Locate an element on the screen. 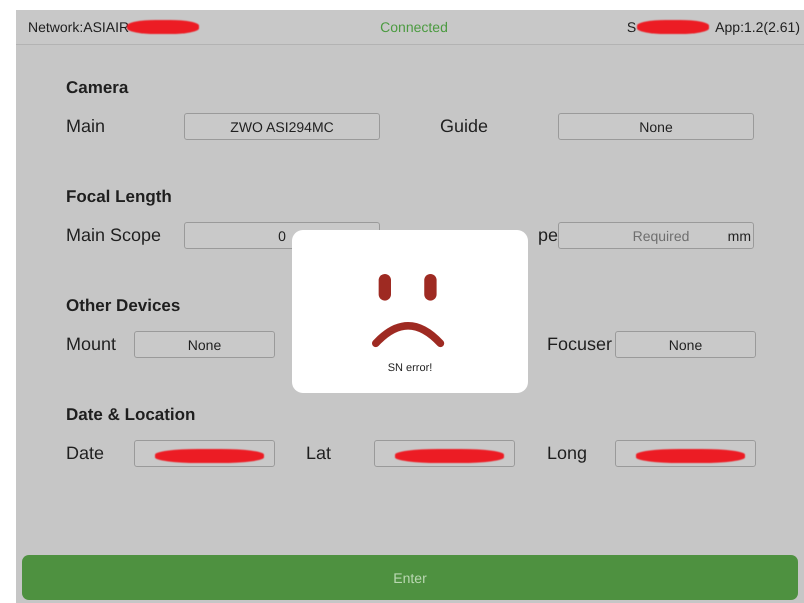 The image size is (804, 603). field-label: Guide is located at coordinates (465, 126).